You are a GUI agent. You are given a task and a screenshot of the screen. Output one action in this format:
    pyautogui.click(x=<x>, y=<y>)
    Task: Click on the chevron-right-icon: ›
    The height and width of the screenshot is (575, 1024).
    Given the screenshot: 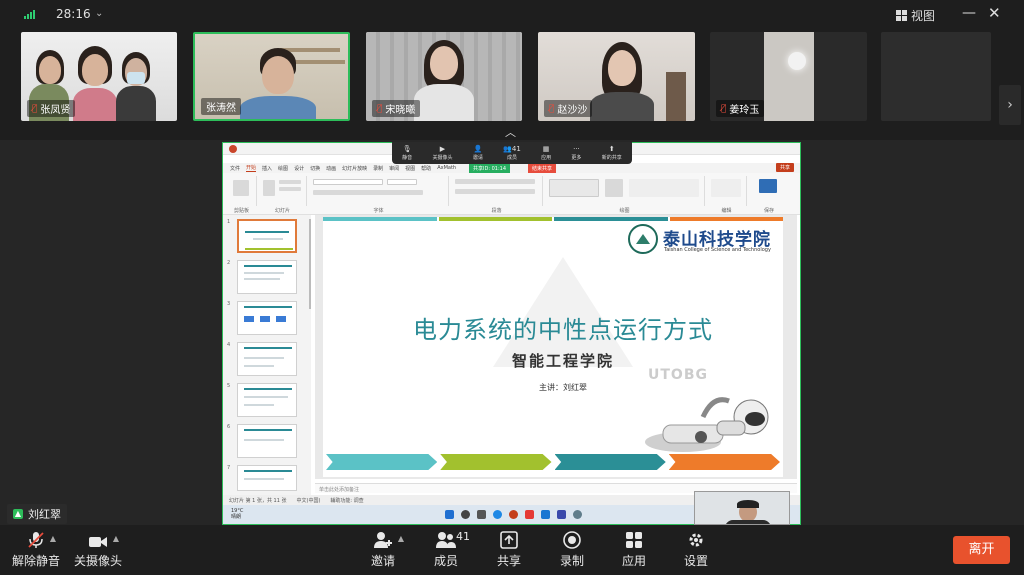 What is the action you would take?
    pyautogui.click(x=1010, y=105)
    